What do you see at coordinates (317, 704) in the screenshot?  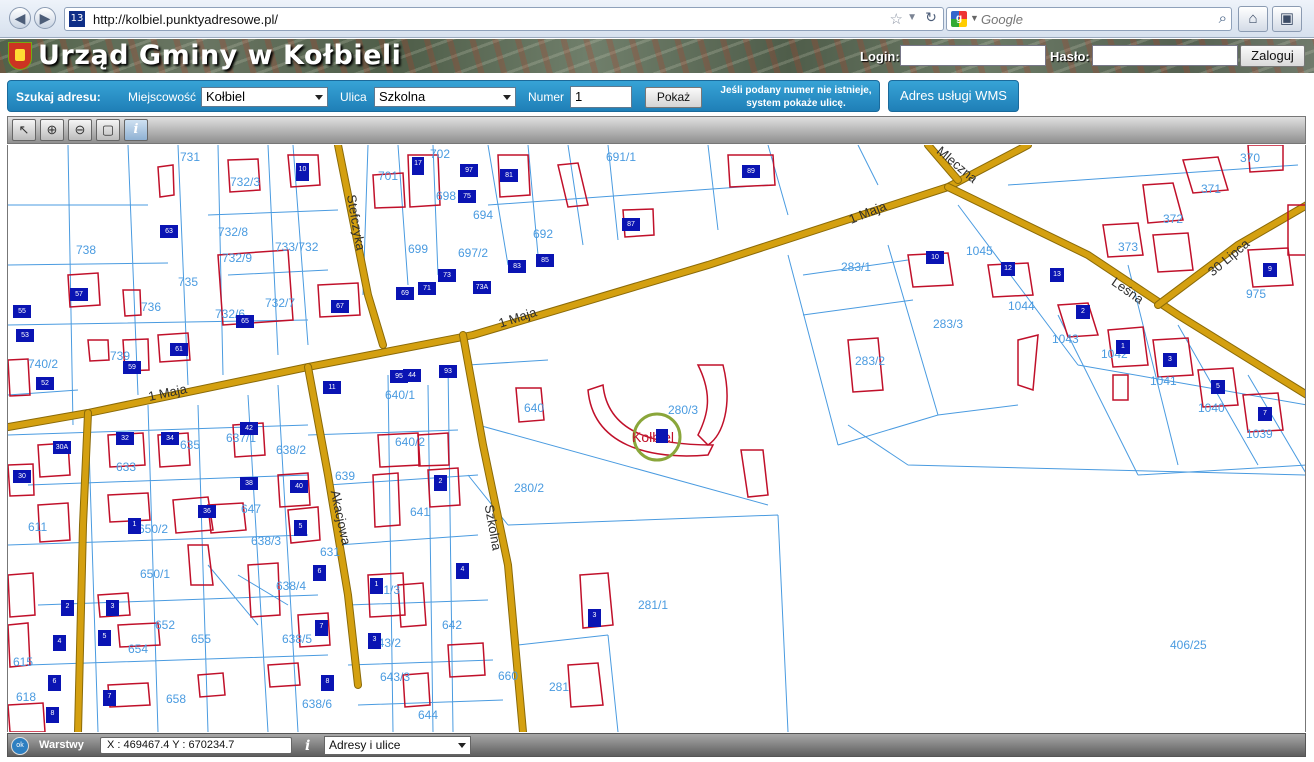 I see `parcel-label: 638/6` at bounding box center [317, 704].